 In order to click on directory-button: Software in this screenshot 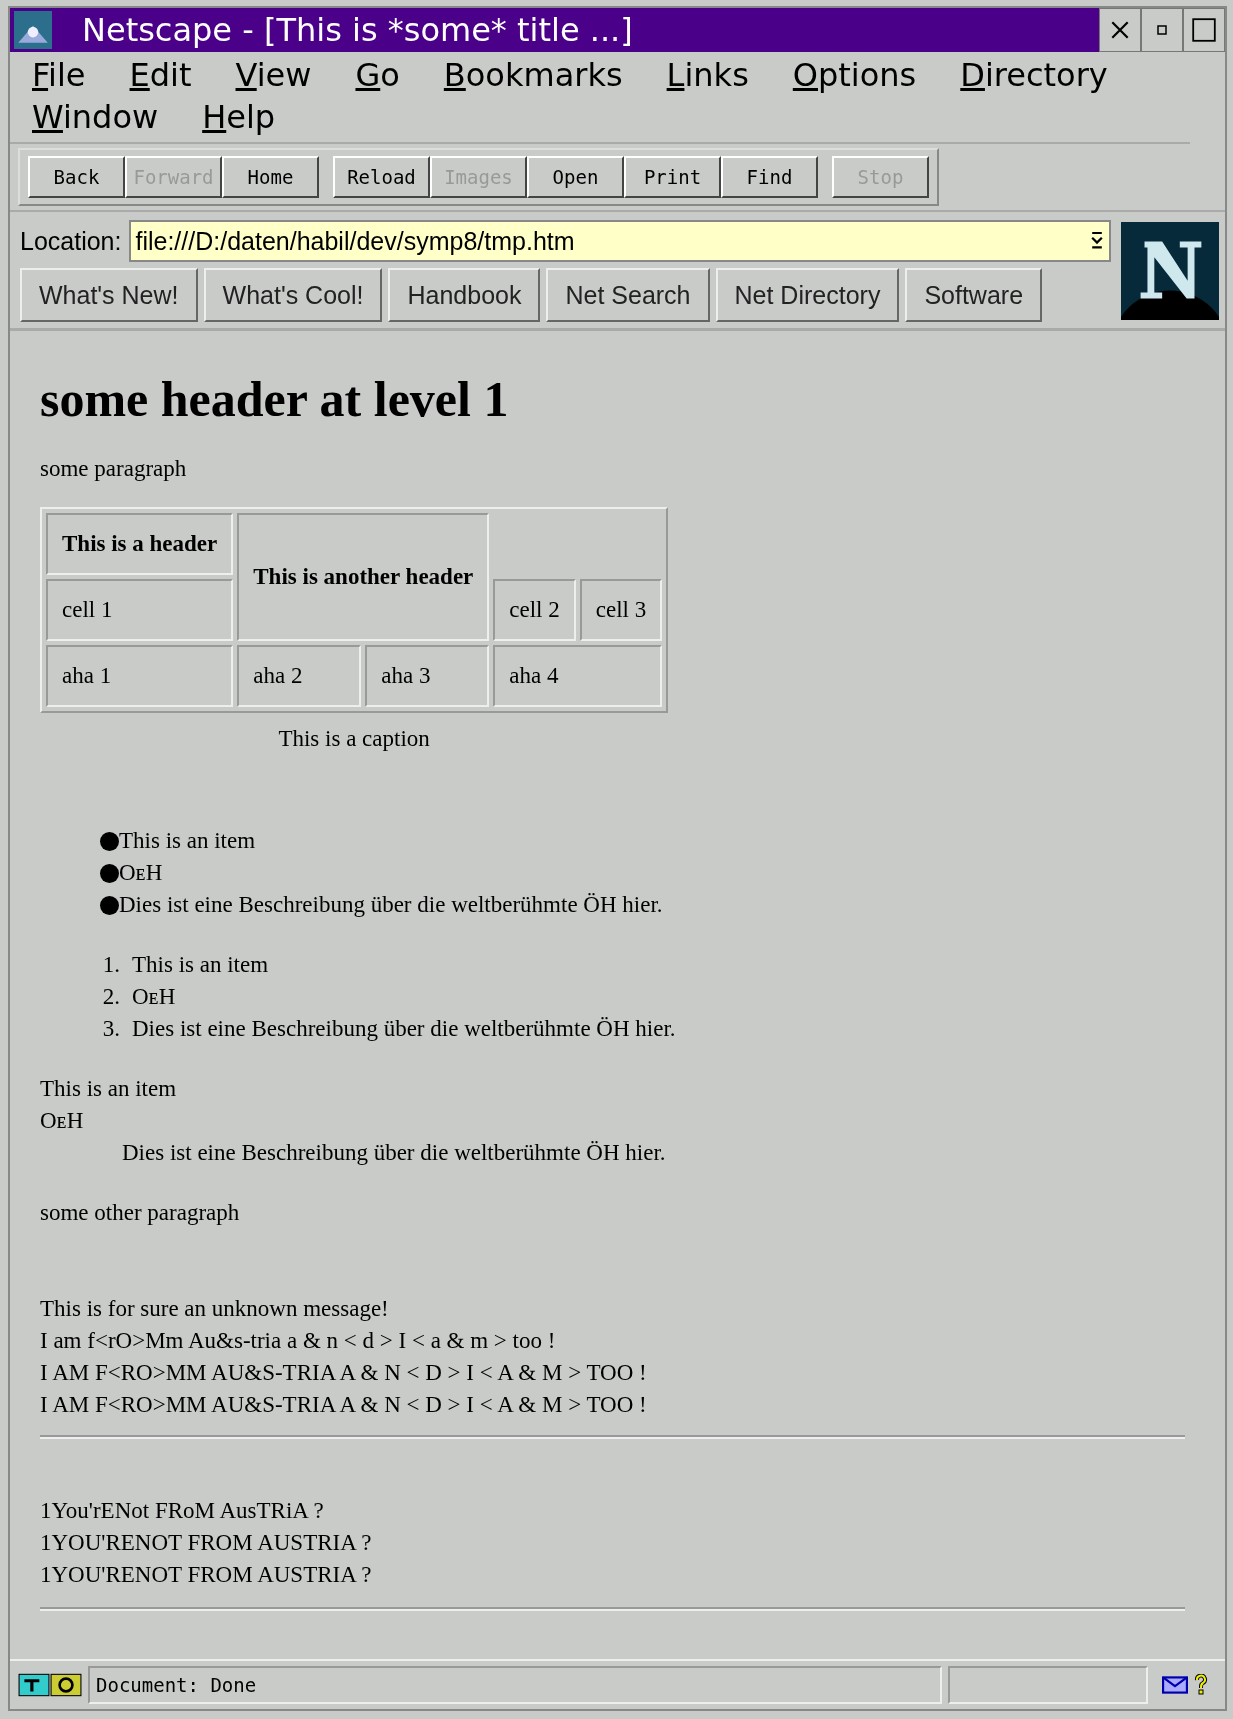, I will do `click(974, 295)`.